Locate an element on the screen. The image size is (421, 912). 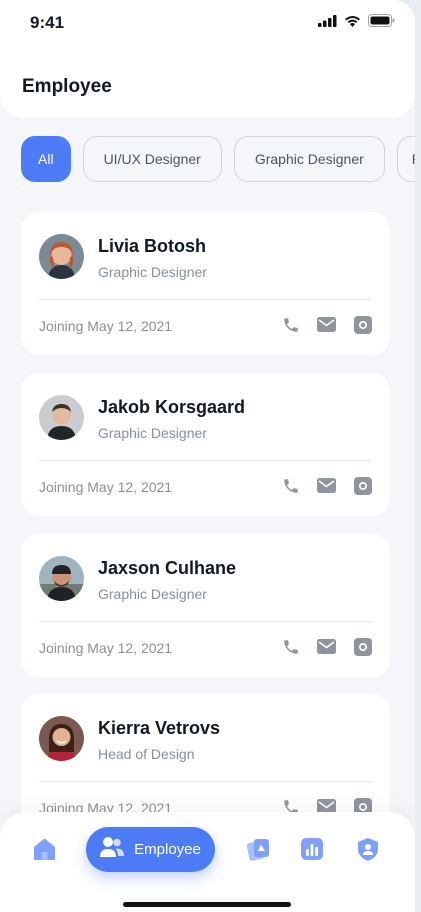
status-icons is located at coordinates (356, 23).